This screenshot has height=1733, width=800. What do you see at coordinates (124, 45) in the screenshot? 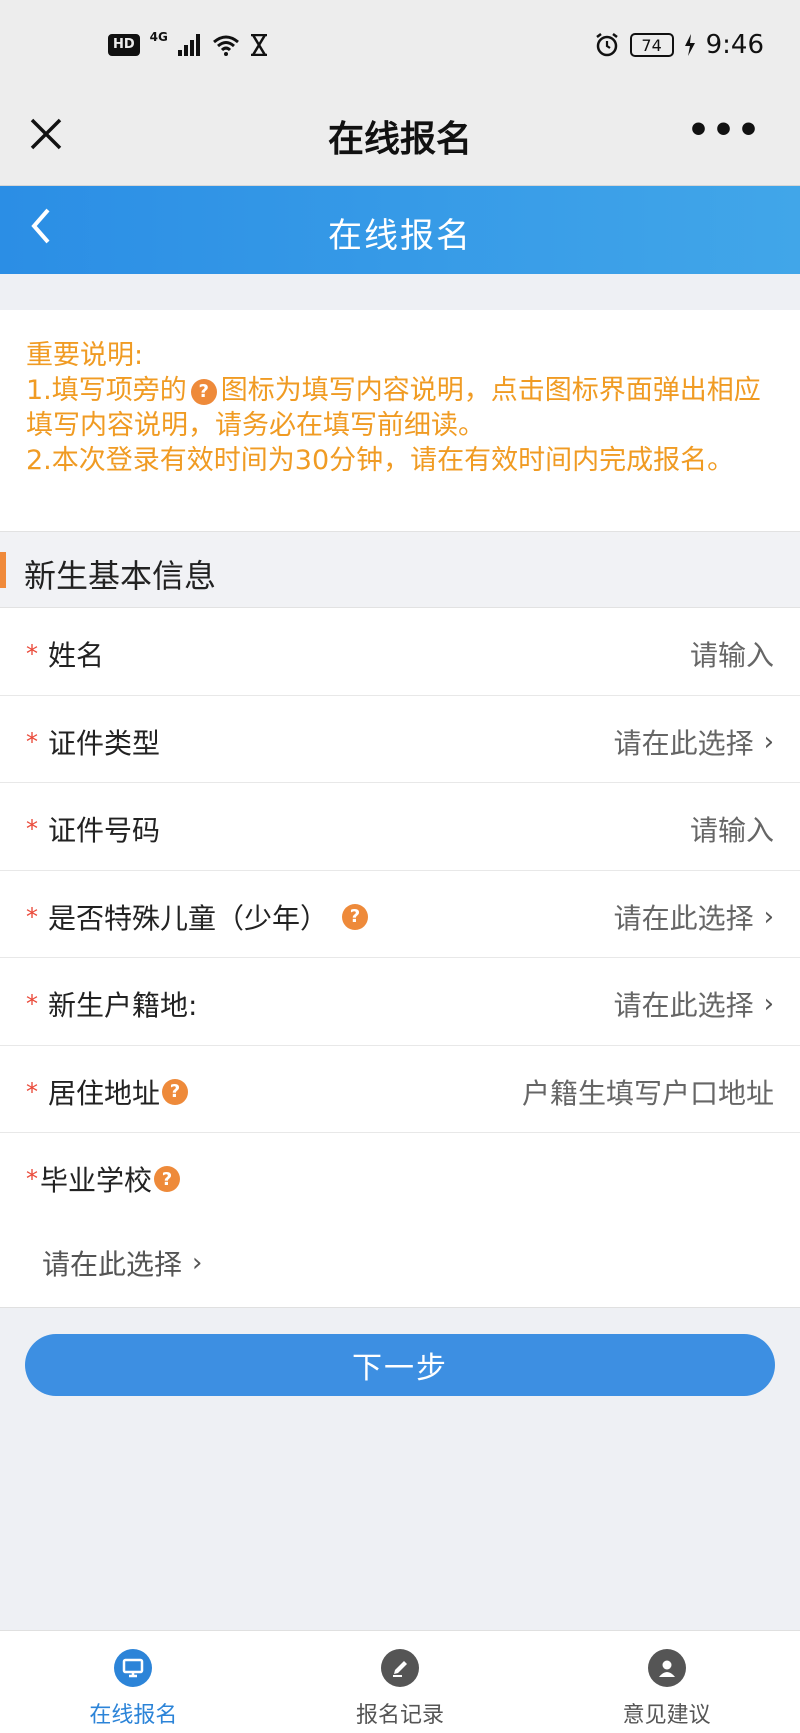
I see `hd-badge: HD` at bounding box center [124, 45].